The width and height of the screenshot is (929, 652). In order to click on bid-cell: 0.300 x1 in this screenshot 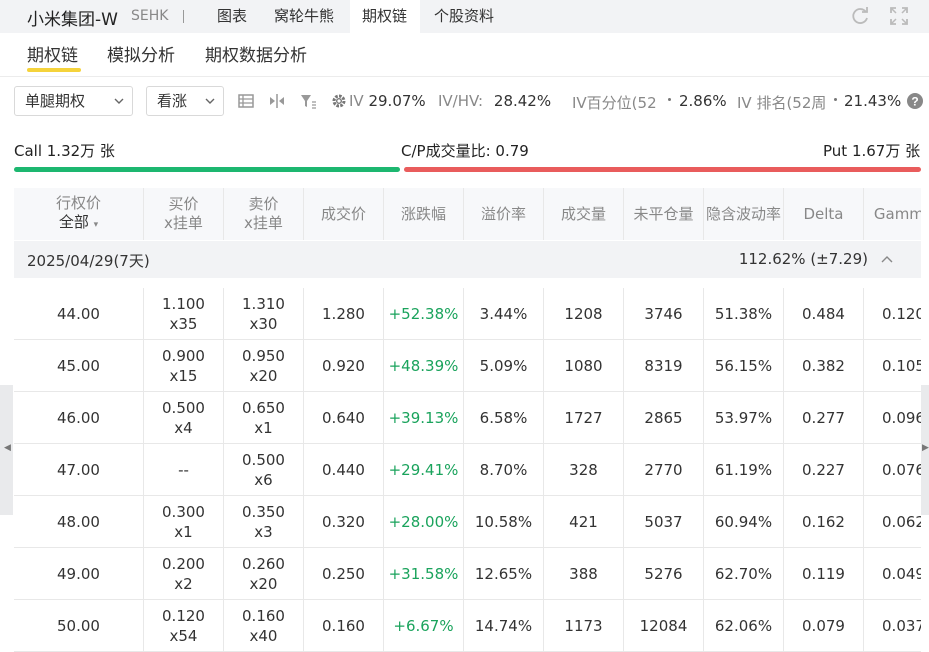, I will do `click(184, 522)`.